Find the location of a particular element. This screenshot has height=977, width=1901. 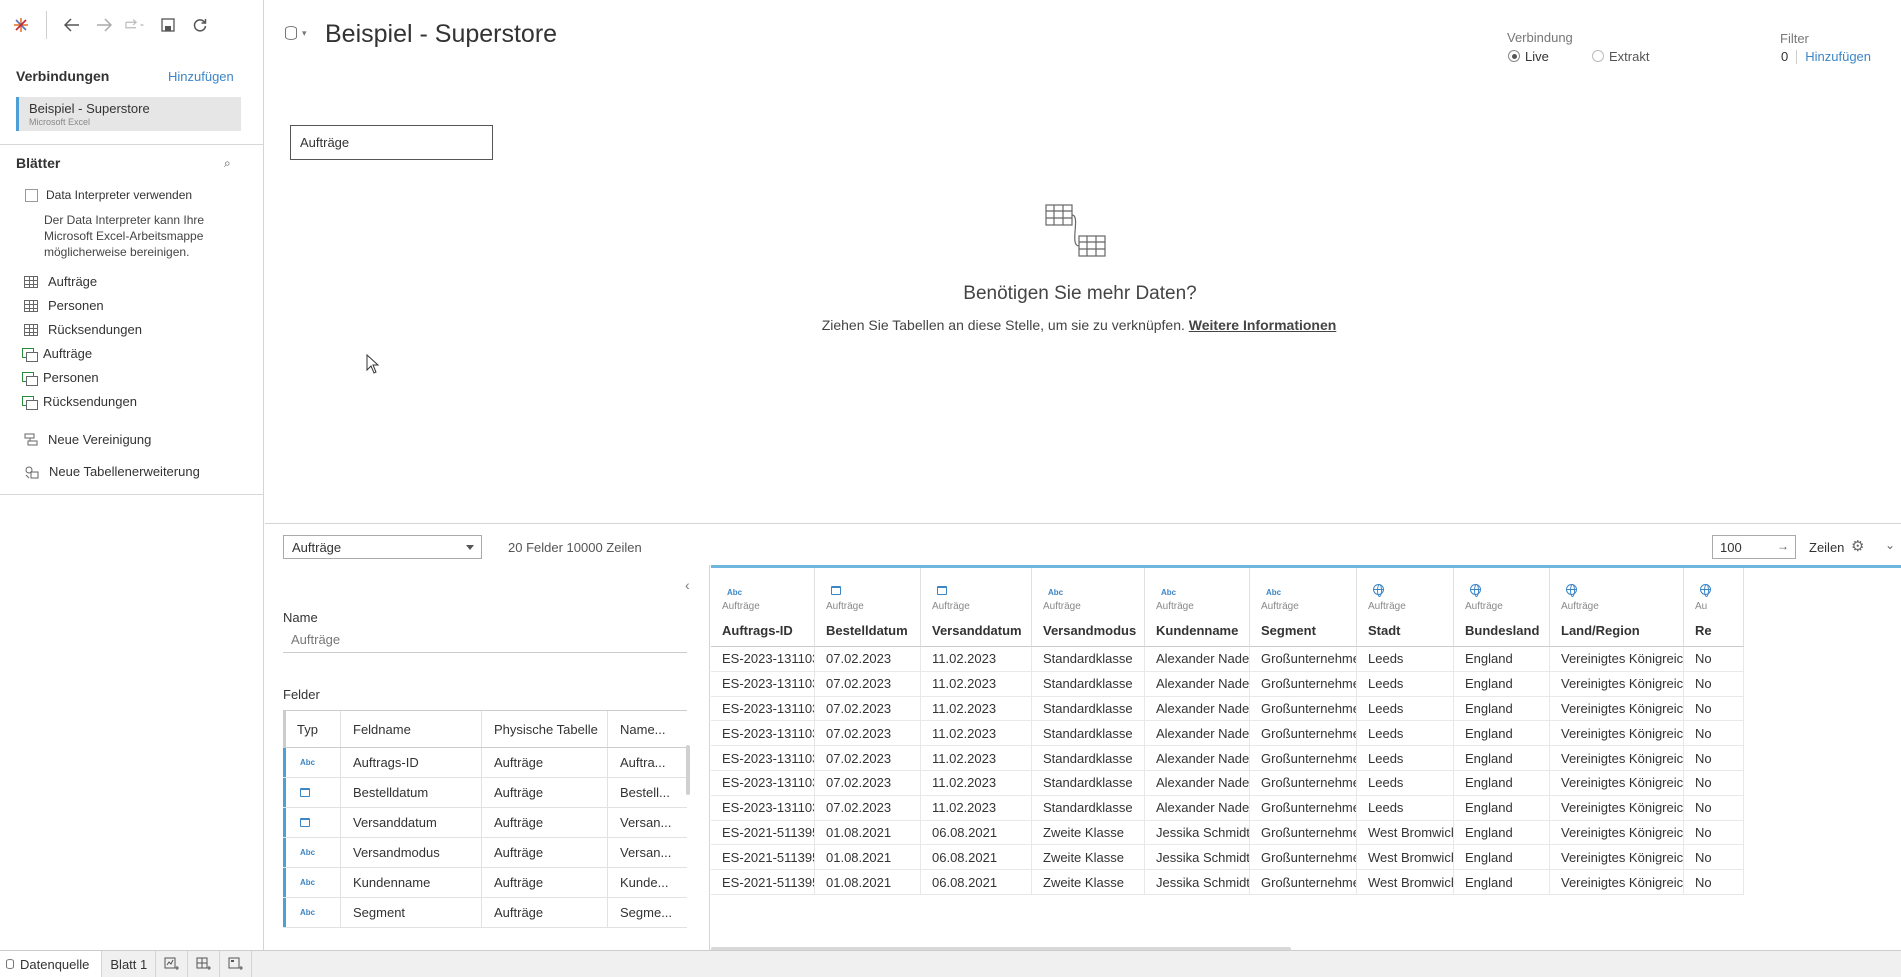

more-info-link: Weitere Informationen is located at coordinates (1263, 325).